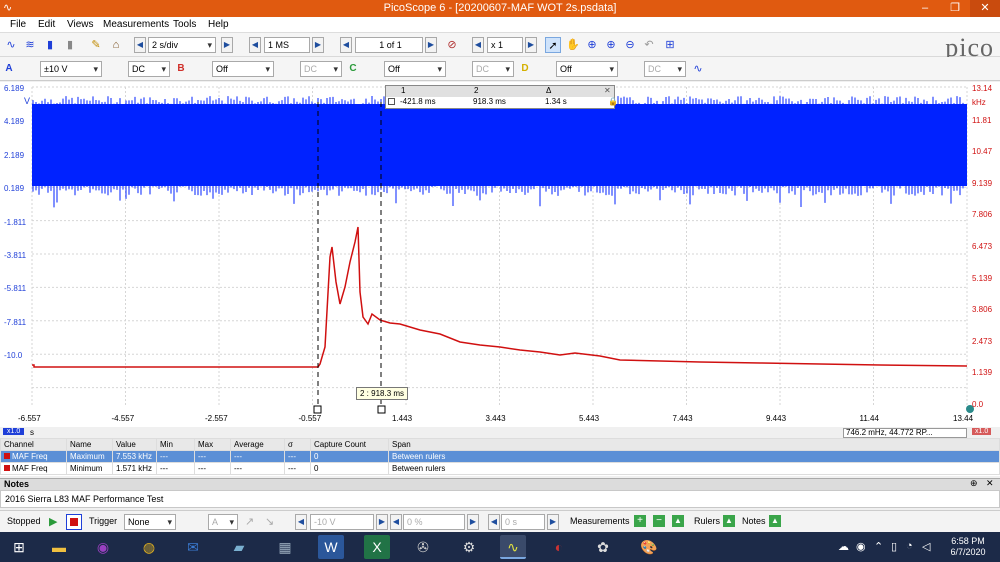 This screenshot has width=1000, height=562. What do you see at coordinates (70, 45) in the screenshot?
I see `spectrum-mode-icon-2: ▮` at bounding box center [70, 45].